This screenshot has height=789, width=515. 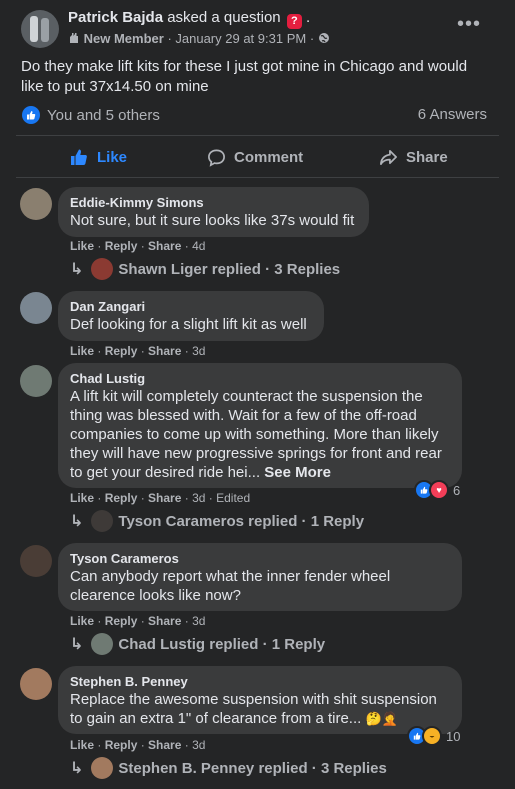 I want to click on reaction-count: 6, so click(x=457, y=490).